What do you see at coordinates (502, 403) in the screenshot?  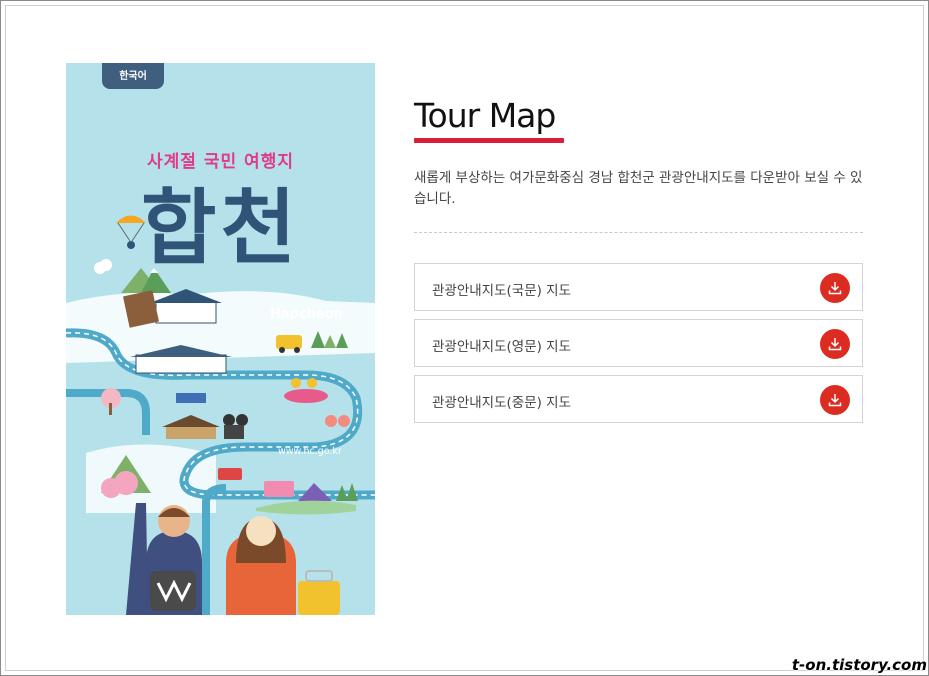 I see `download-label: 관광안내지도(중문) 지도` at bounding box center [502, 403].